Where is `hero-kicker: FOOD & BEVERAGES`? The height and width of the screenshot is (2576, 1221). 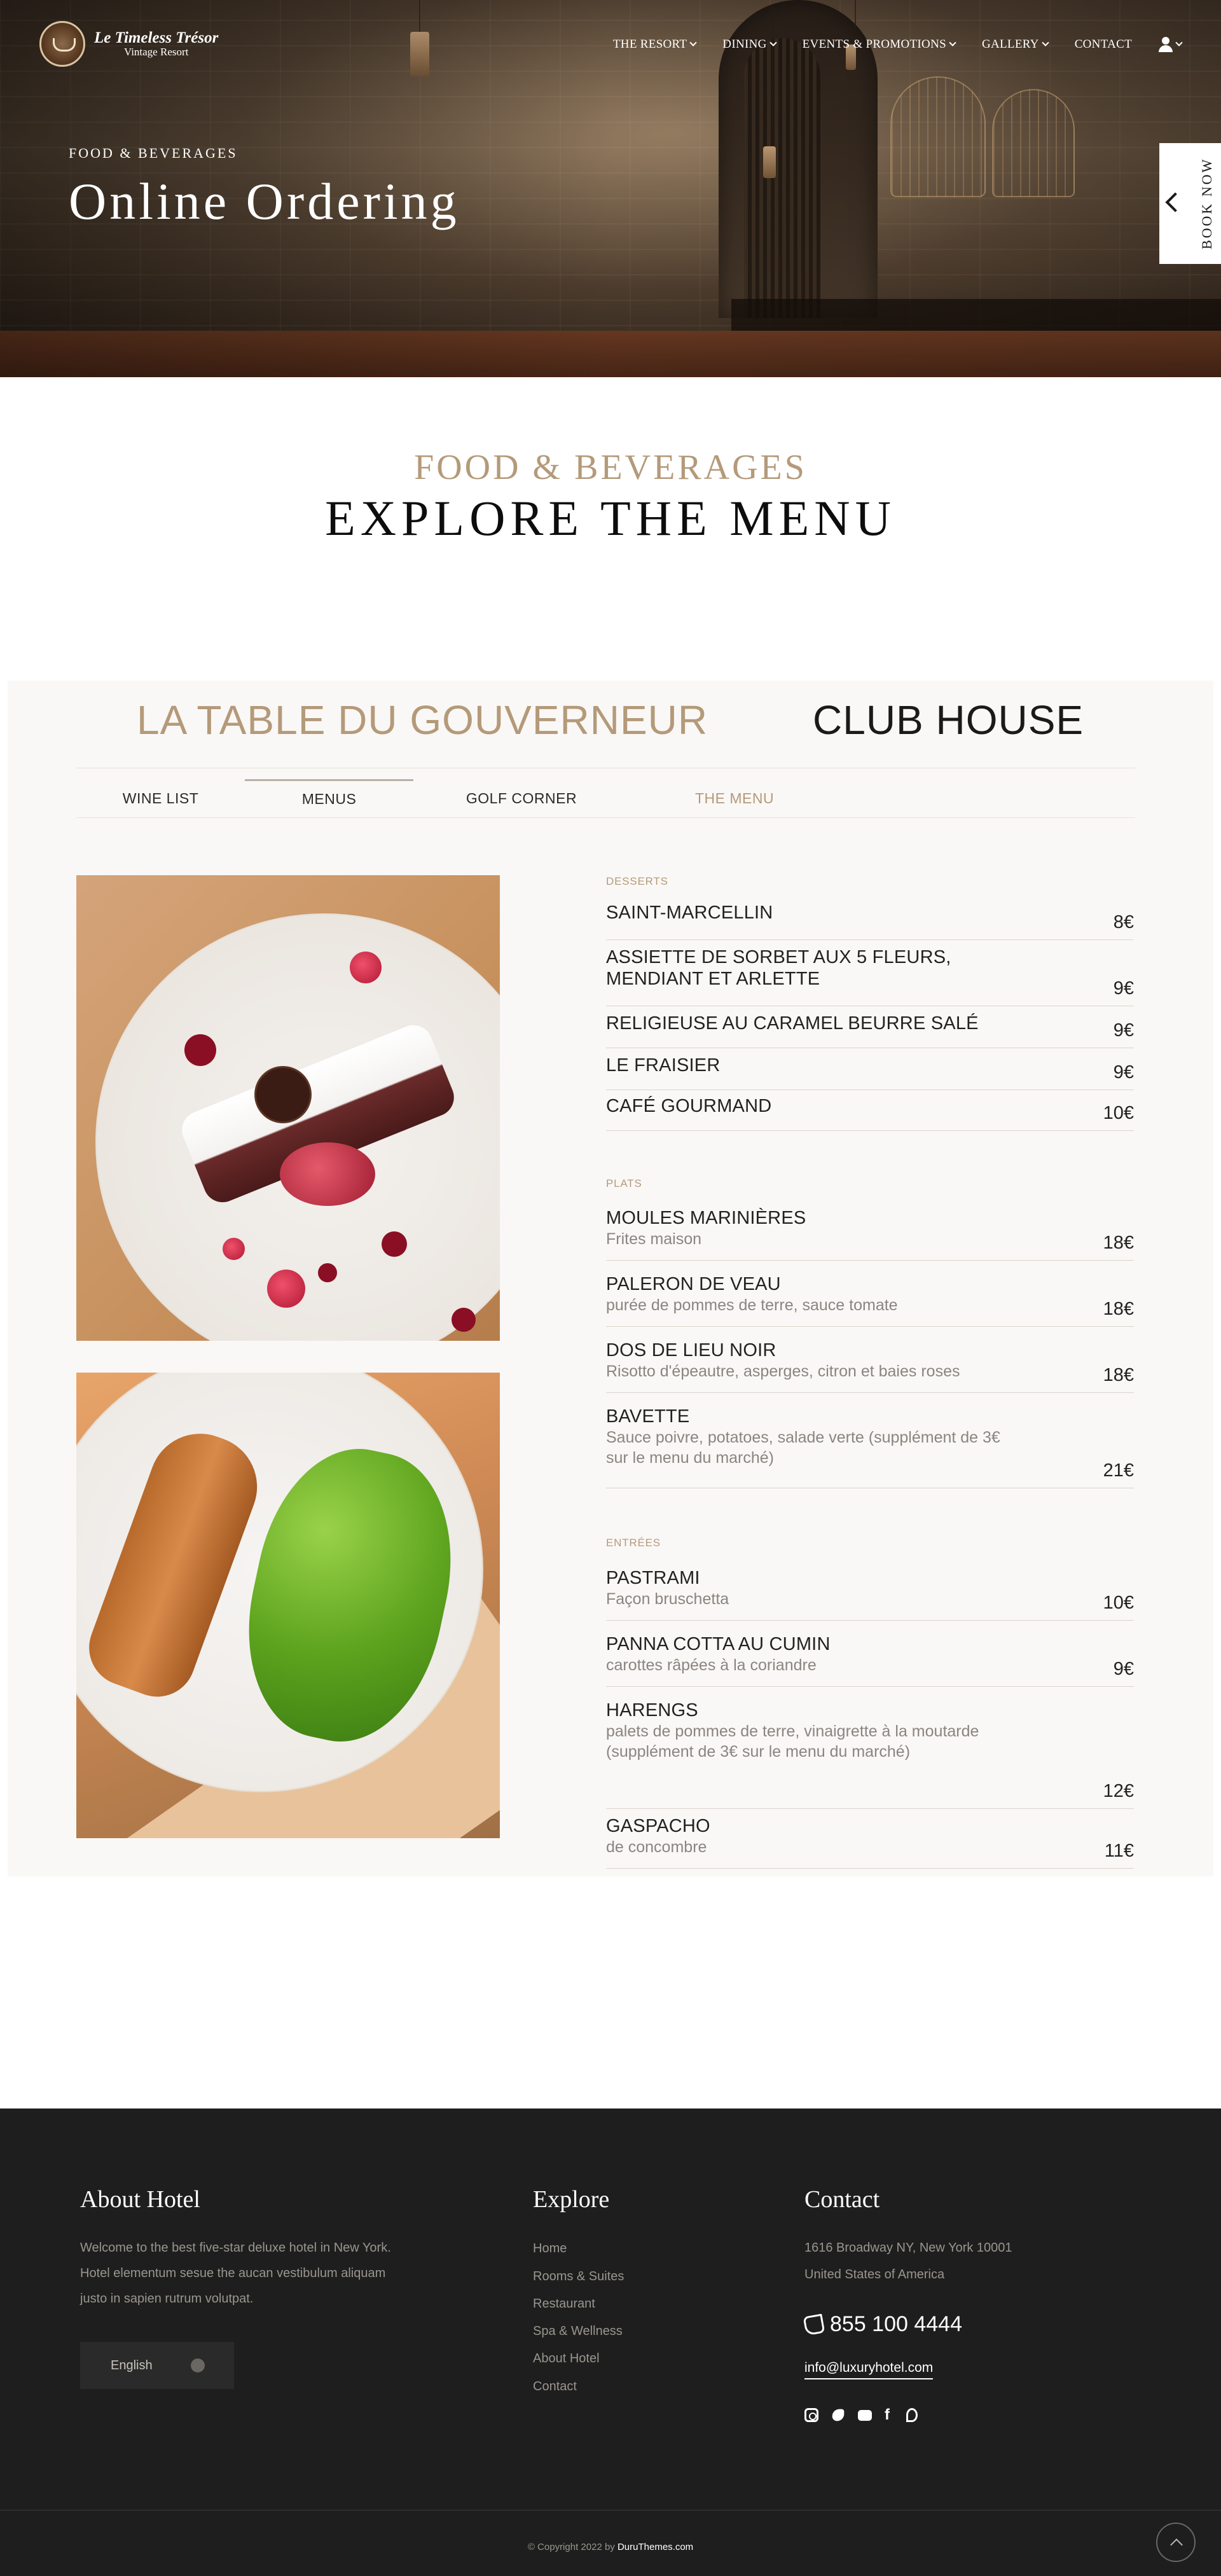
hero-kicker: FOOD & BEVERAGES is located at coordinates (153, 153).